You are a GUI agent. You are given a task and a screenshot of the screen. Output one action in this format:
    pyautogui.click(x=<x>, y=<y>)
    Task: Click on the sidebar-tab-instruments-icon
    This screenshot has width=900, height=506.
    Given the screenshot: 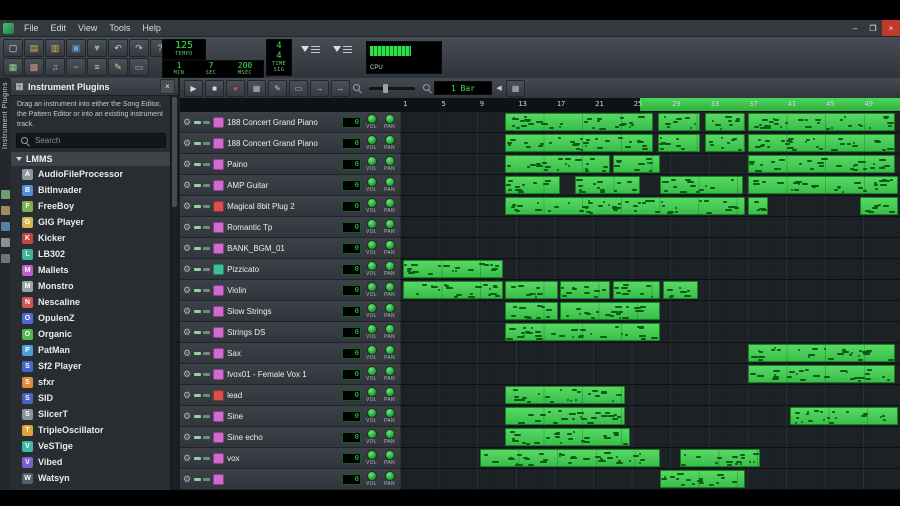 What is the action you would take?
    pyautogui.click(x=5, y=194)
    